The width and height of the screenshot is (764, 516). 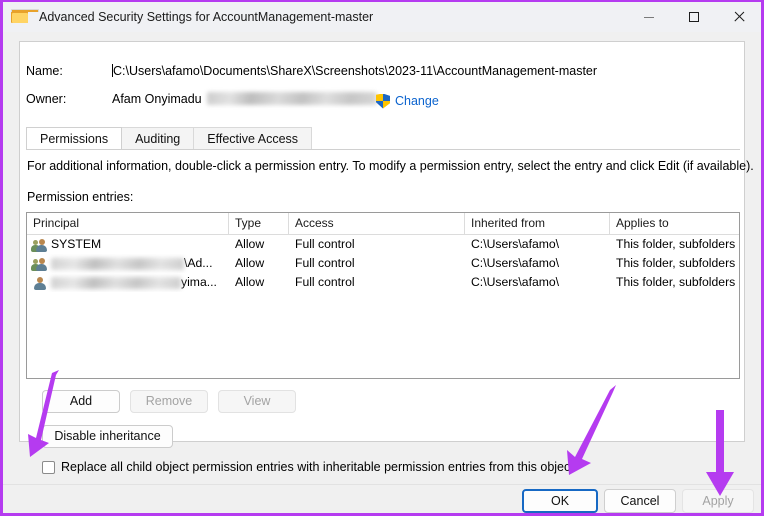 I want to click on folder-icon, so click(x=25, y=17).